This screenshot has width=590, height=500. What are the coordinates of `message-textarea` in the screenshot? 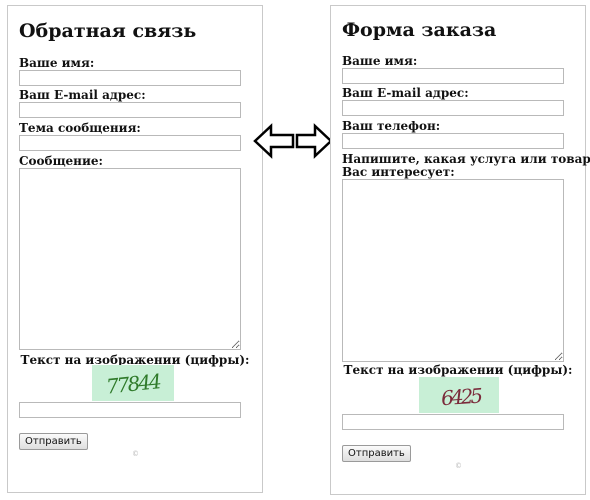 It's located at (130, 259).